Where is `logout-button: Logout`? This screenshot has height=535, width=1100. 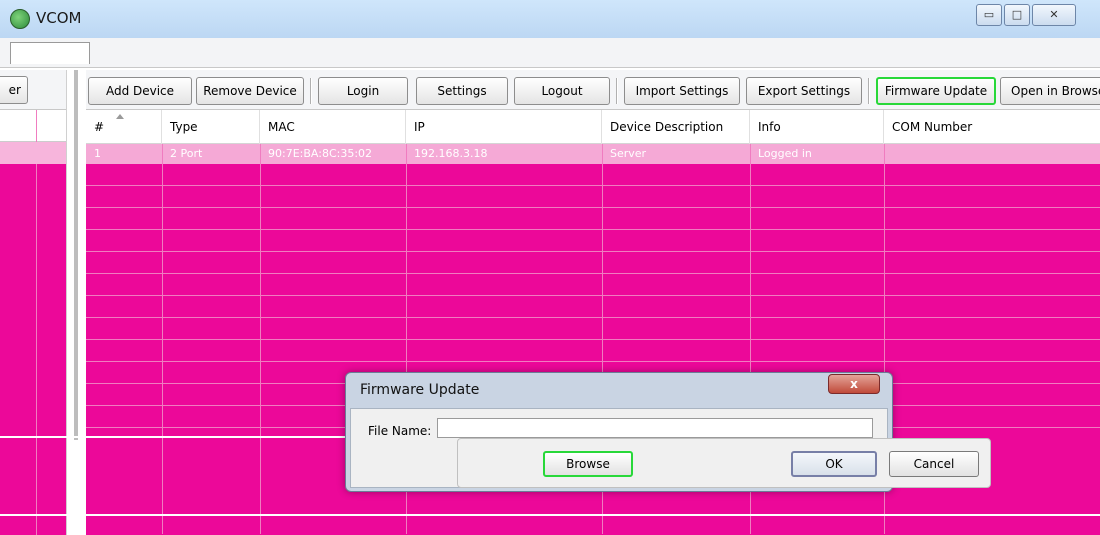 logout-button: Logout is located at coordinates (562, 91).